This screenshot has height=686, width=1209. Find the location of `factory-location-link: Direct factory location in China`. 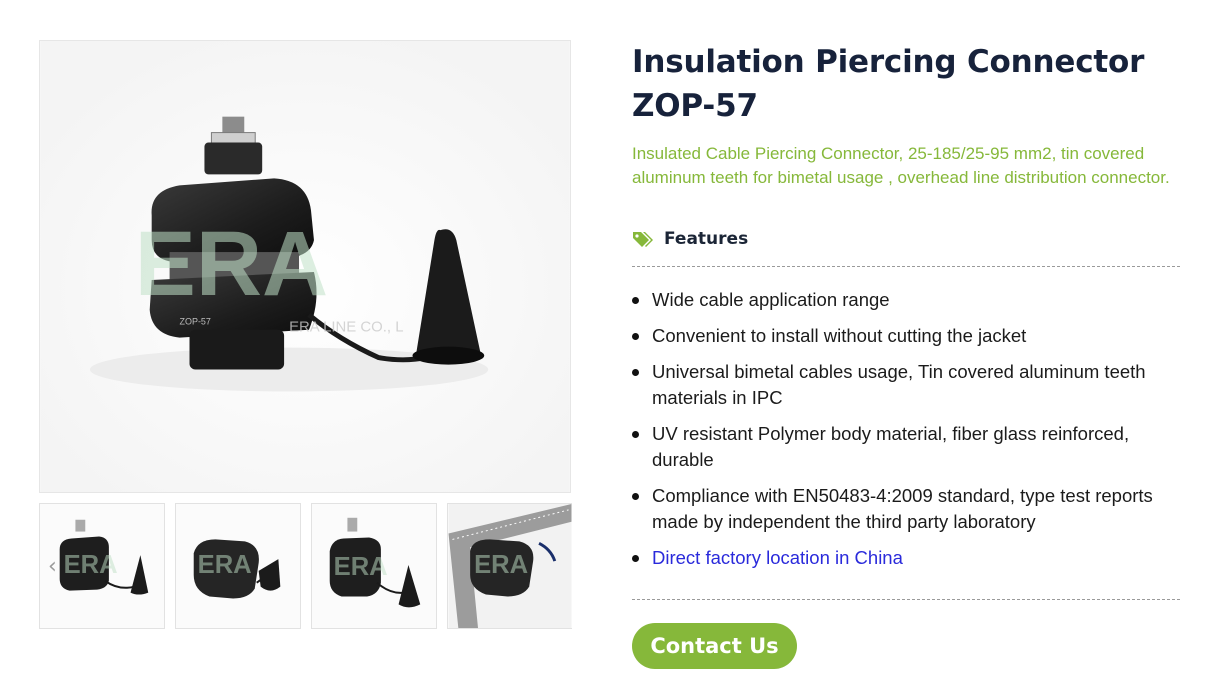

factory-location-link: Direct factory location in China is located at coordinates (902, 558).